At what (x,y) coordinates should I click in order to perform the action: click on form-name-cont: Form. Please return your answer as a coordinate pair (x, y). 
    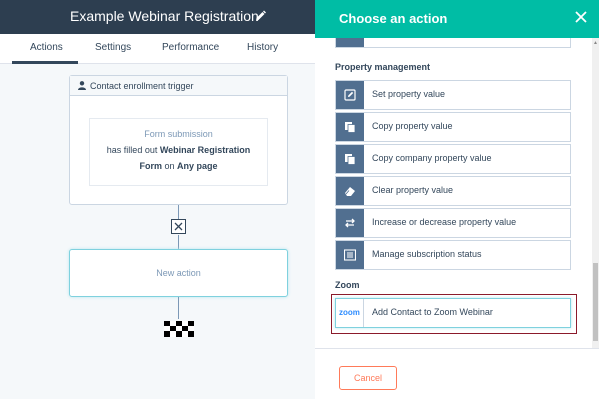
    Looking at the image, I should click on (150, 166).